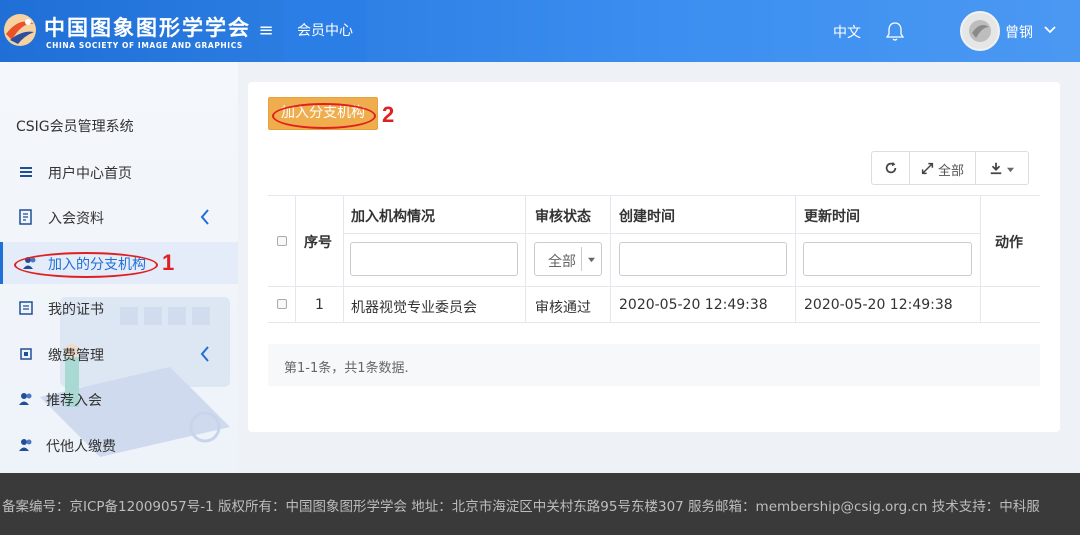 Image resolution: width=1080 pixels, height=535 pixels. Describe the element at coordinates (951, 171) in the screenshot. I see `fullscreen-label: 全部` at that location.